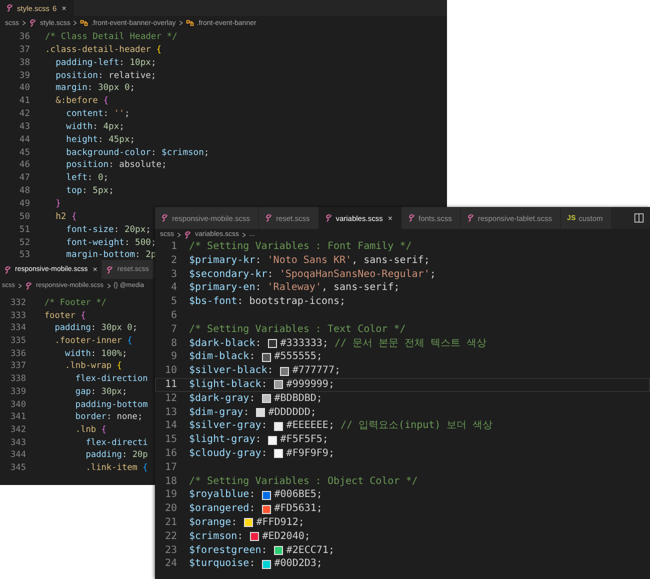 This screenshot has width=650, height=579. What do you see at coordinates (17, 405) in the screenshot?
I see `line-number: 340` at bounding box center [17, 405].